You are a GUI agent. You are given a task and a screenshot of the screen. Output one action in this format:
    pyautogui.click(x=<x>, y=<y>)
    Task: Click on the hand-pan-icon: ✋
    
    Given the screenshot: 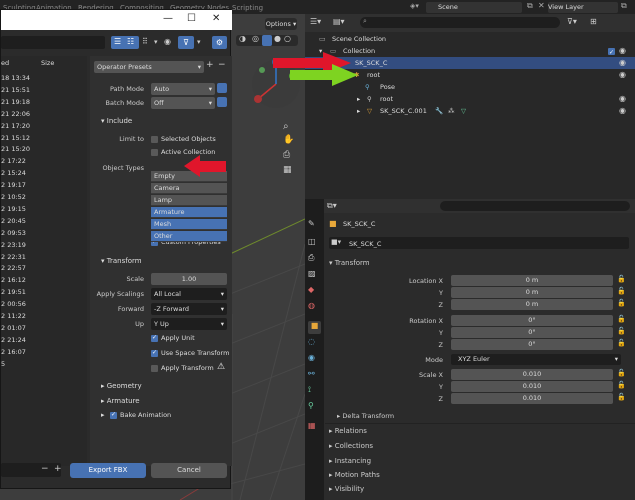 What is the action you would take?
    pyautogui.click(x=288, y=140)
    